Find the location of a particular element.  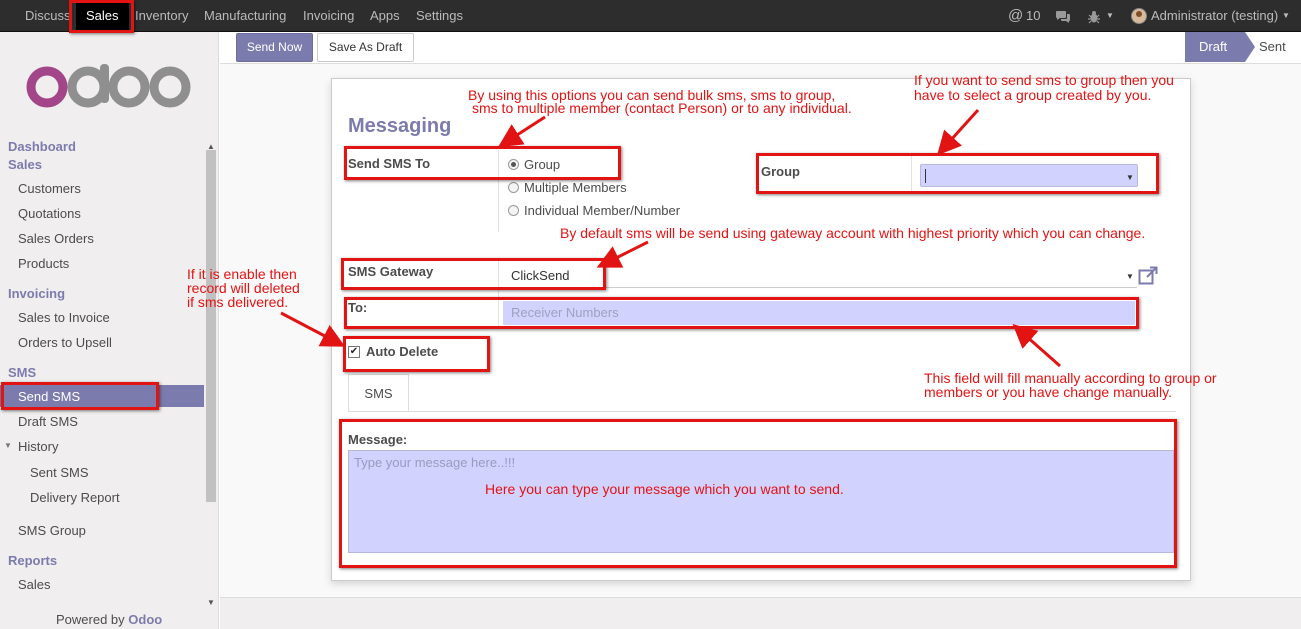

sidebar-item-sms-group: SMS Group is located at coordinates (52, 530).